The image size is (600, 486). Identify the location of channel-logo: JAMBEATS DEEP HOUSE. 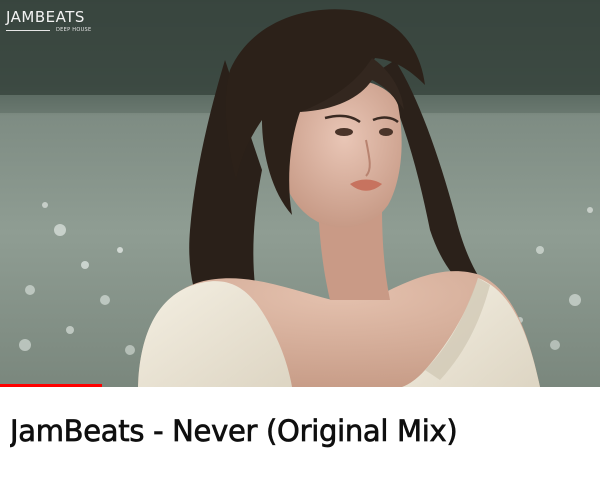
(62, 25).